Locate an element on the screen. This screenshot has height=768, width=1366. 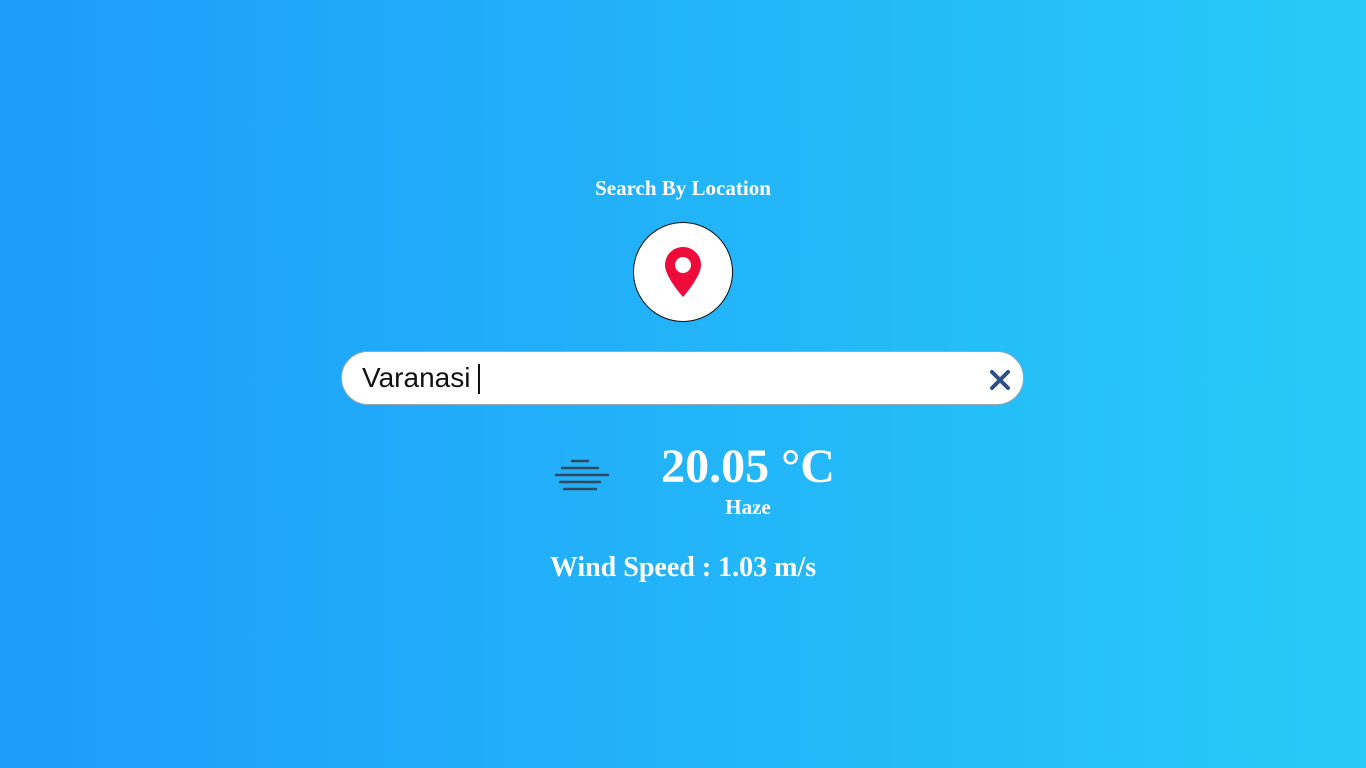
map-pin-icon is located at coordinates (683, 272).